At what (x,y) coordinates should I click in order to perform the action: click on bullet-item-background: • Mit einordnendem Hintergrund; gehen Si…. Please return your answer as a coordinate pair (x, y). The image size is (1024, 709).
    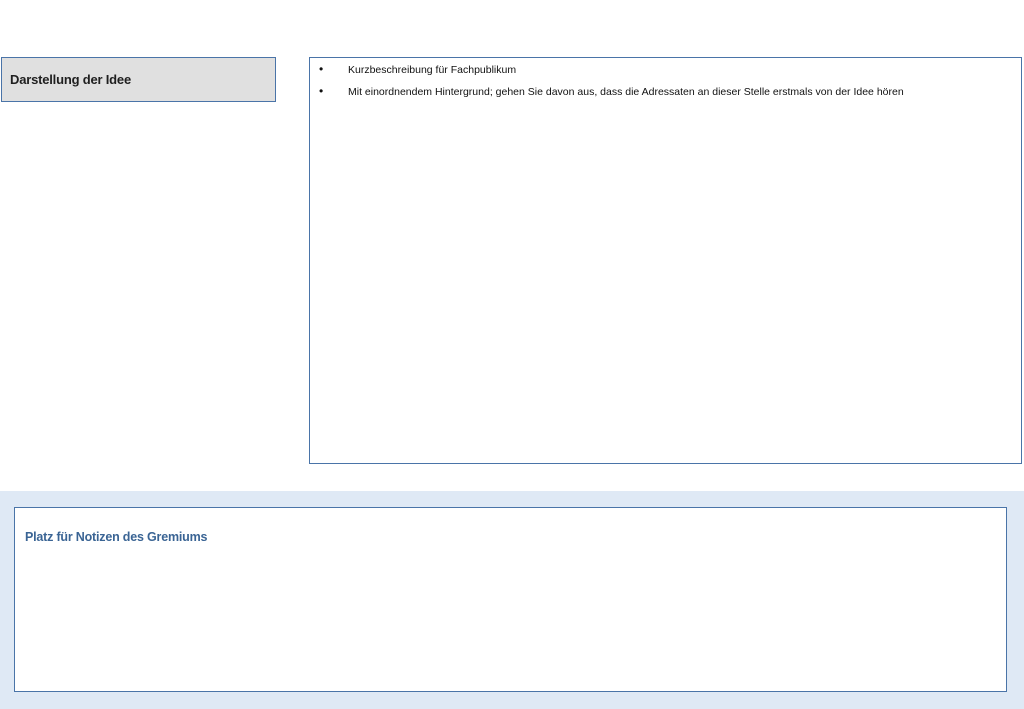
    Looking at the image, I should click on (667, 92).